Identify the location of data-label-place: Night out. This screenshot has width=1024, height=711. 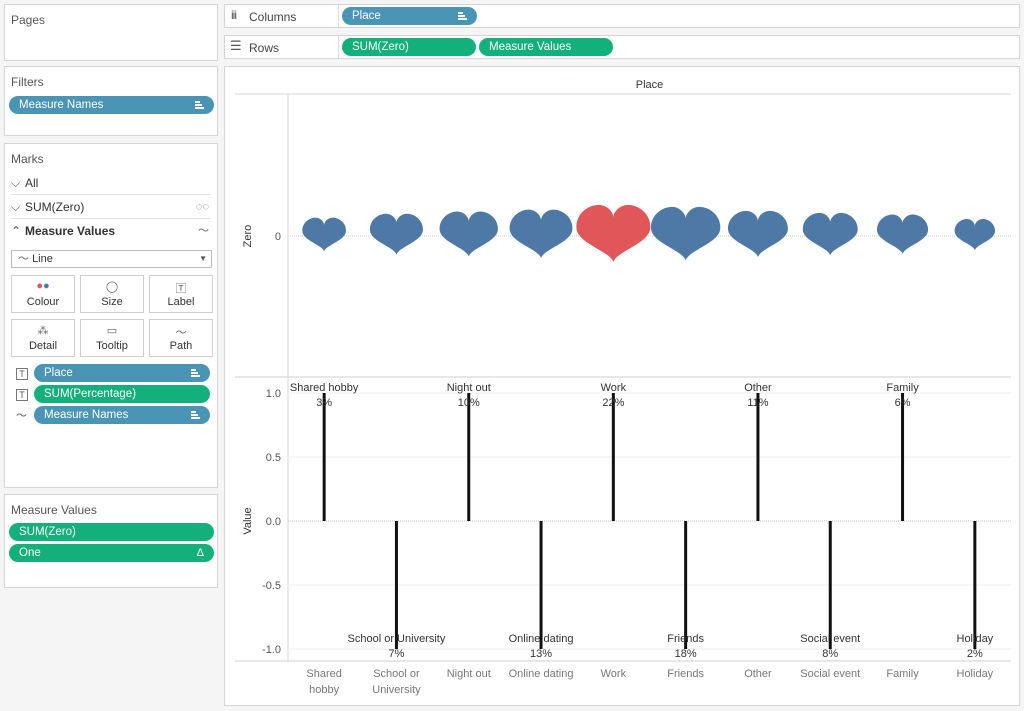
(469, 388).